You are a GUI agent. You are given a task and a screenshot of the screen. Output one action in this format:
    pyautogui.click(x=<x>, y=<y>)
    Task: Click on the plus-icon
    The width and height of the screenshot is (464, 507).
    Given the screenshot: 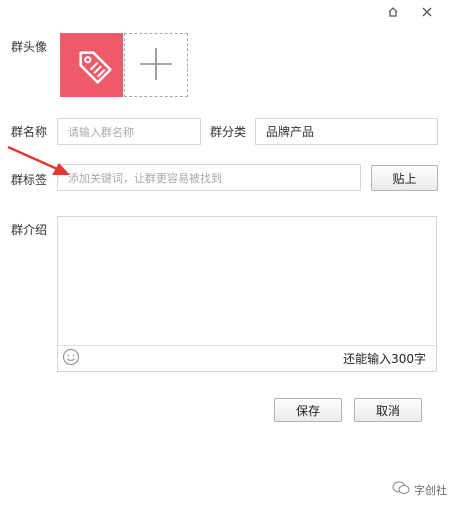 What is the action you would take?
    pyautogui.click(x=156, y=65)
    